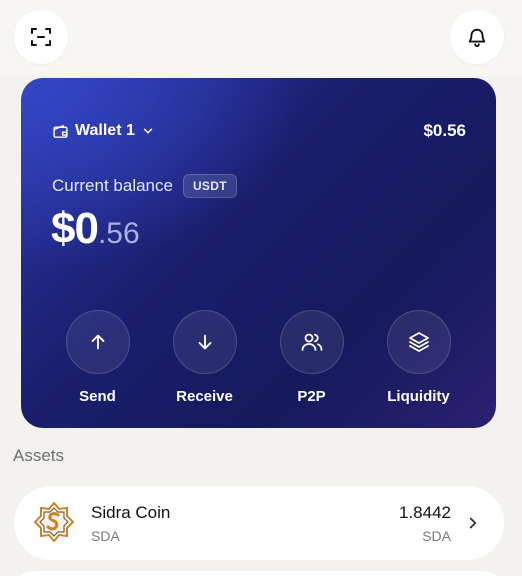 This screenshot has width=522, height=576. What do you see at coordinates (112, 185) in the screenshot?
I see `current-balance-label: Current balance` at bounding box center [112, 185].